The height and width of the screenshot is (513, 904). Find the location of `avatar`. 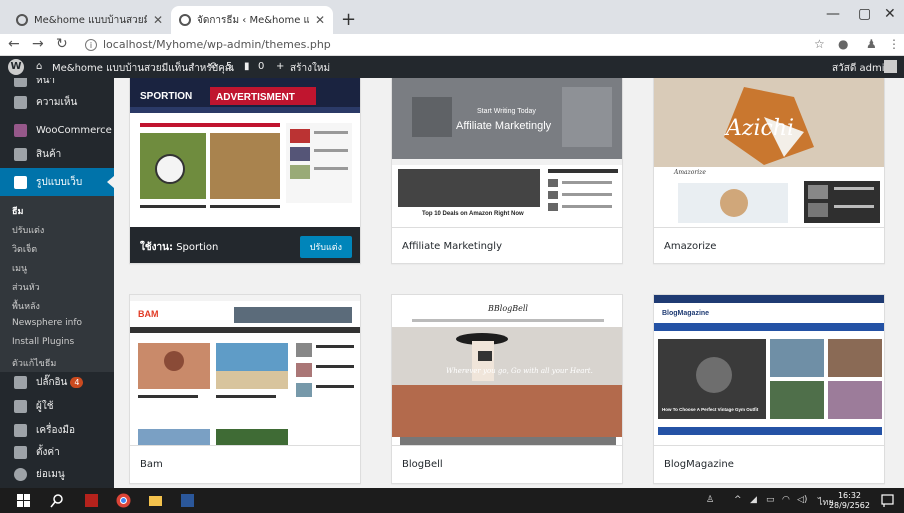

avatar is located at coordinates (890, 66).